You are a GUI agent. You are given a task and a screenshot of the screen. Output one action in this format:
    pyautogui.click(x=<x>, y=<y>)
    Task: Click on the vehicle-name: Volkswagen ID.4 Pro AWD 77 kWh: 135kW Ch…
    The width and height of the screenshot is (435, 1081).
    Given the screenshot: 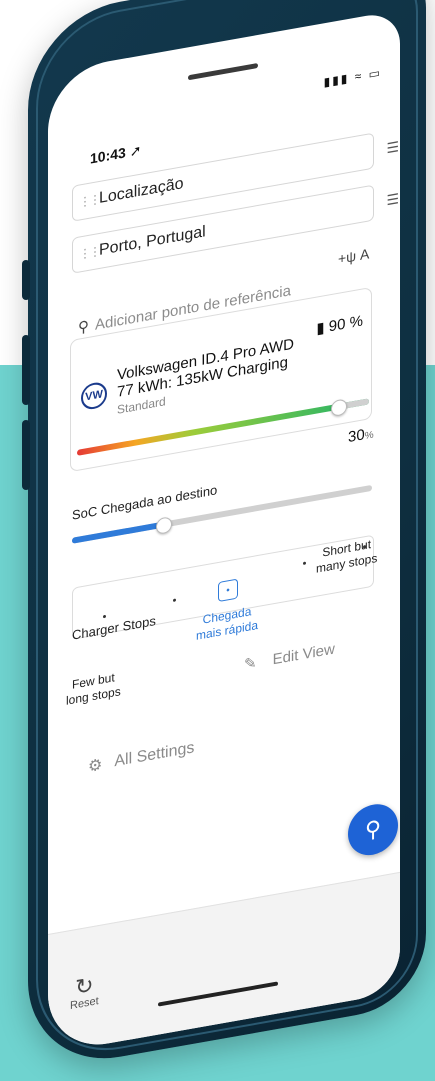 What is the action you would take?
    pyautogui.click(x=205, y=368)
    